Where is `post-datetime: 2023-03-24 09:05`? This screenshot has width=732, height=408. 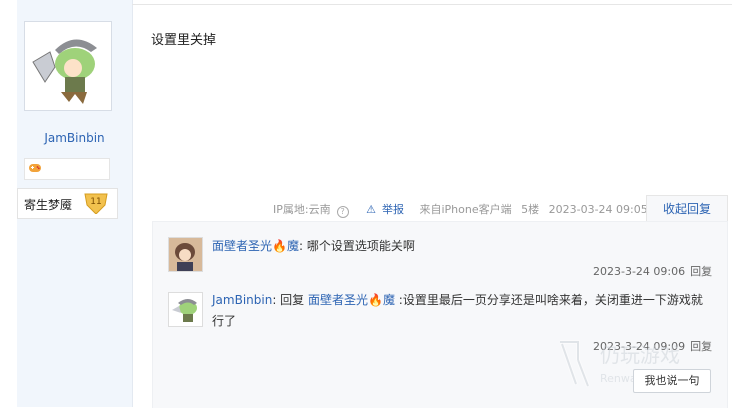
post-datetime: 2023-03-24 09:05 is located at coordinates (598, 209).